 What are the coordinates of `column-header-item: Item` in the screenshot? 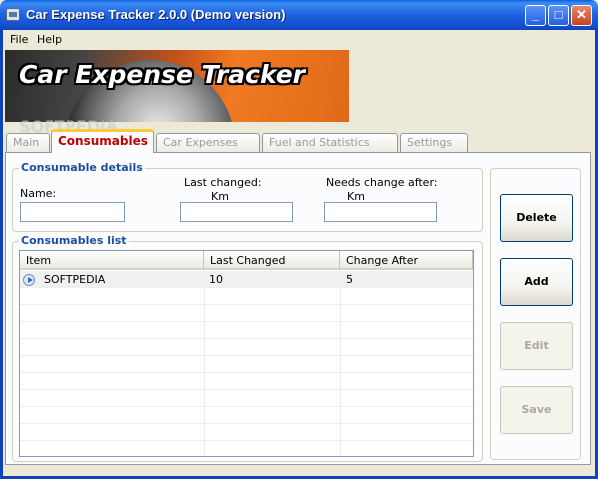 It's located at (112, 260).